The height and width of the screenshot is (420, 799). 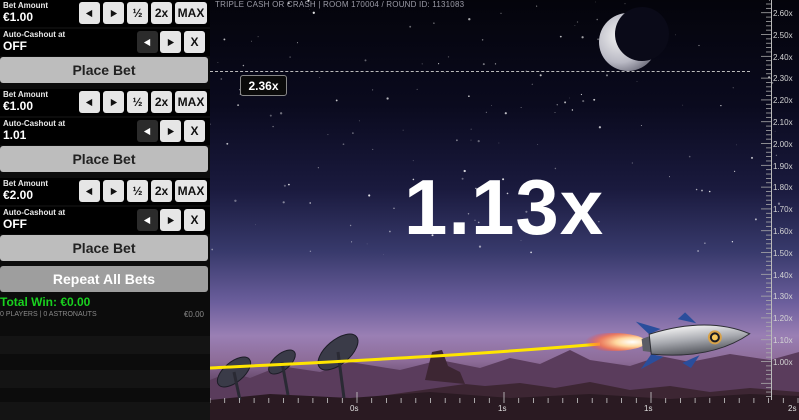 I want to click on y-tick-label: 1.50x, so click(x=783, y=253).